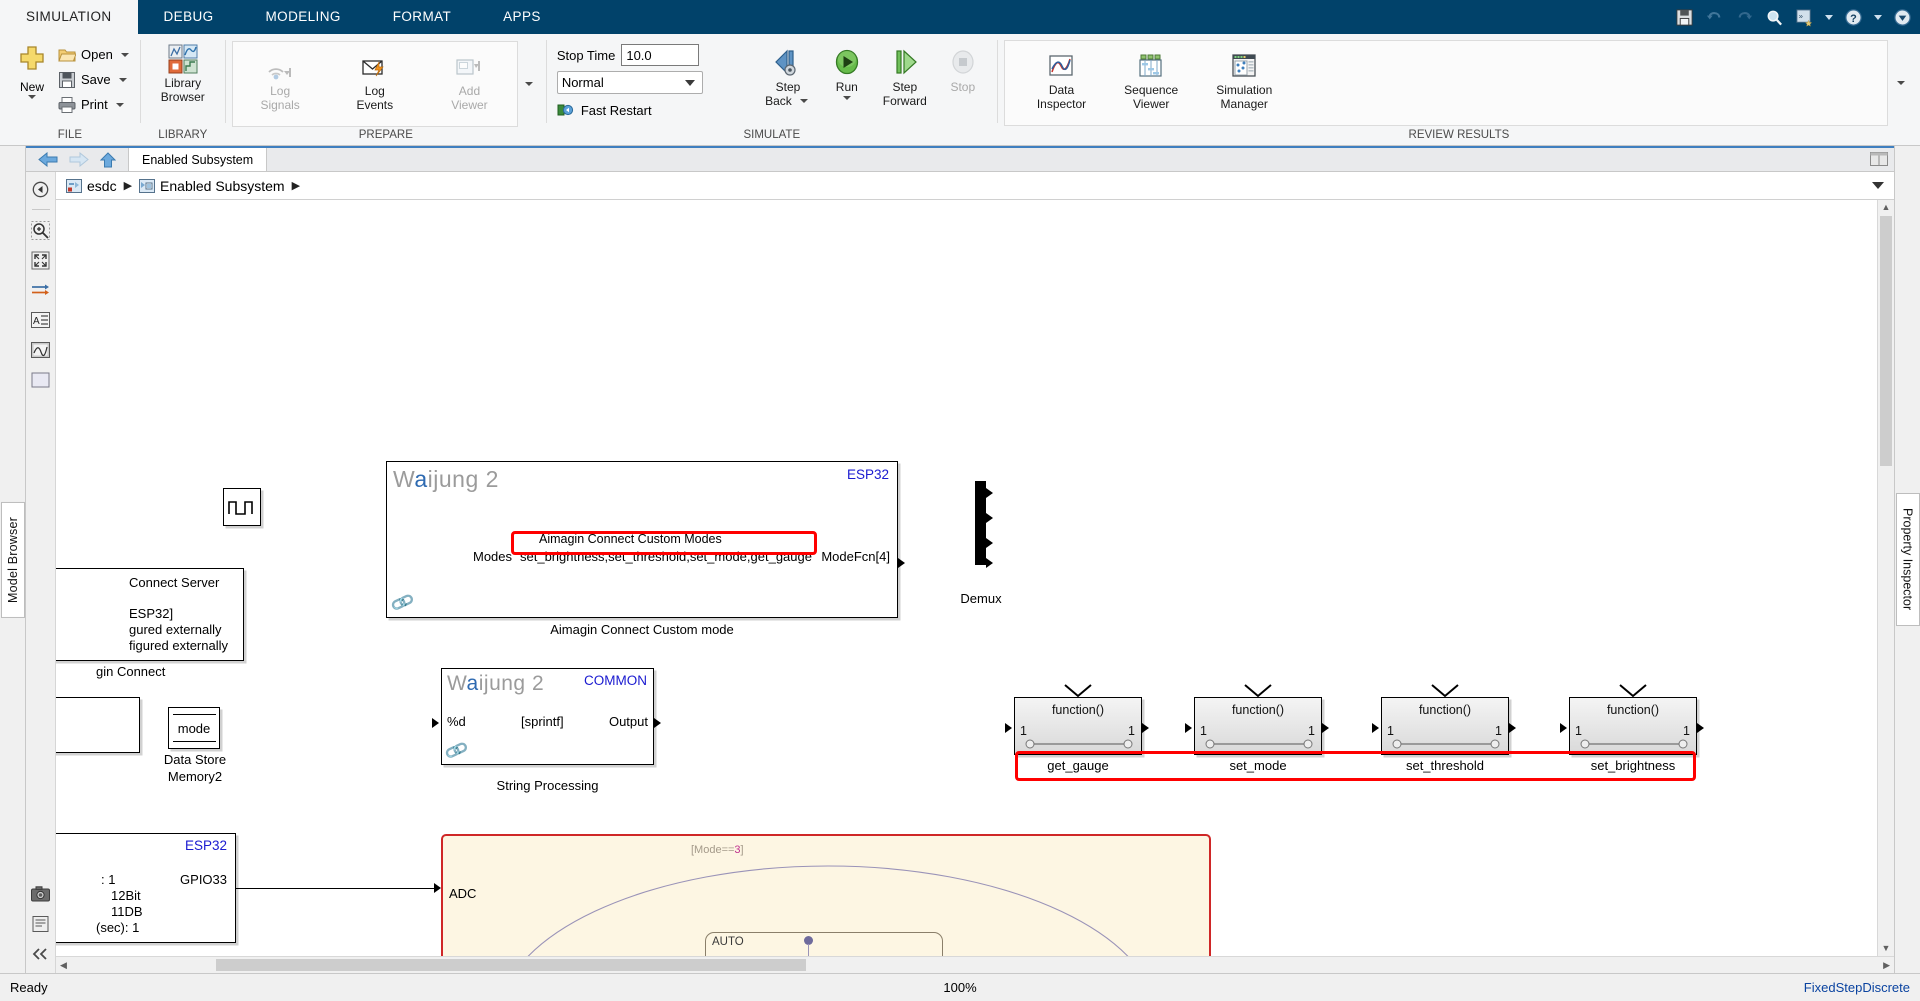 This screenshot has height=1001, width=1920. I want to click on function-block-get-gauge: function() 1 1, so click(1078, 726).